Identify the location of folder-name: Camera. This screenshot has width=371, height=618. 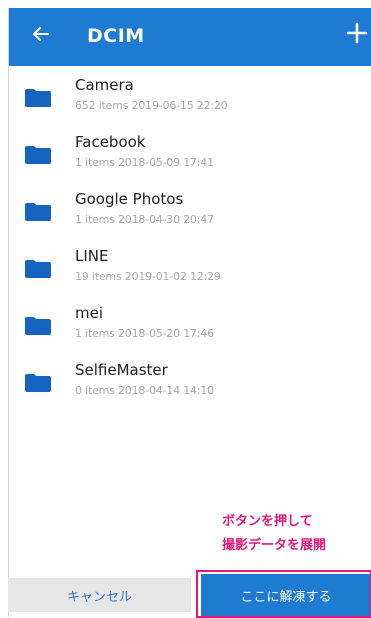
(104, 85).